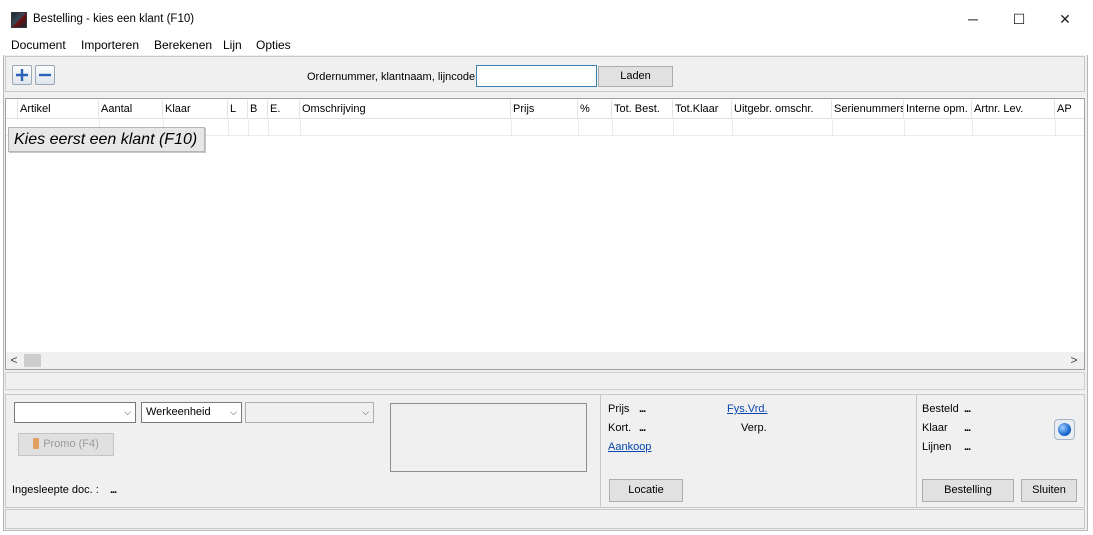 The image size is (1093, 535). What do you see at coordinates (284, 109) in the screenshot?
I see `column-header-e: E.` at bounding box center [284, 109].